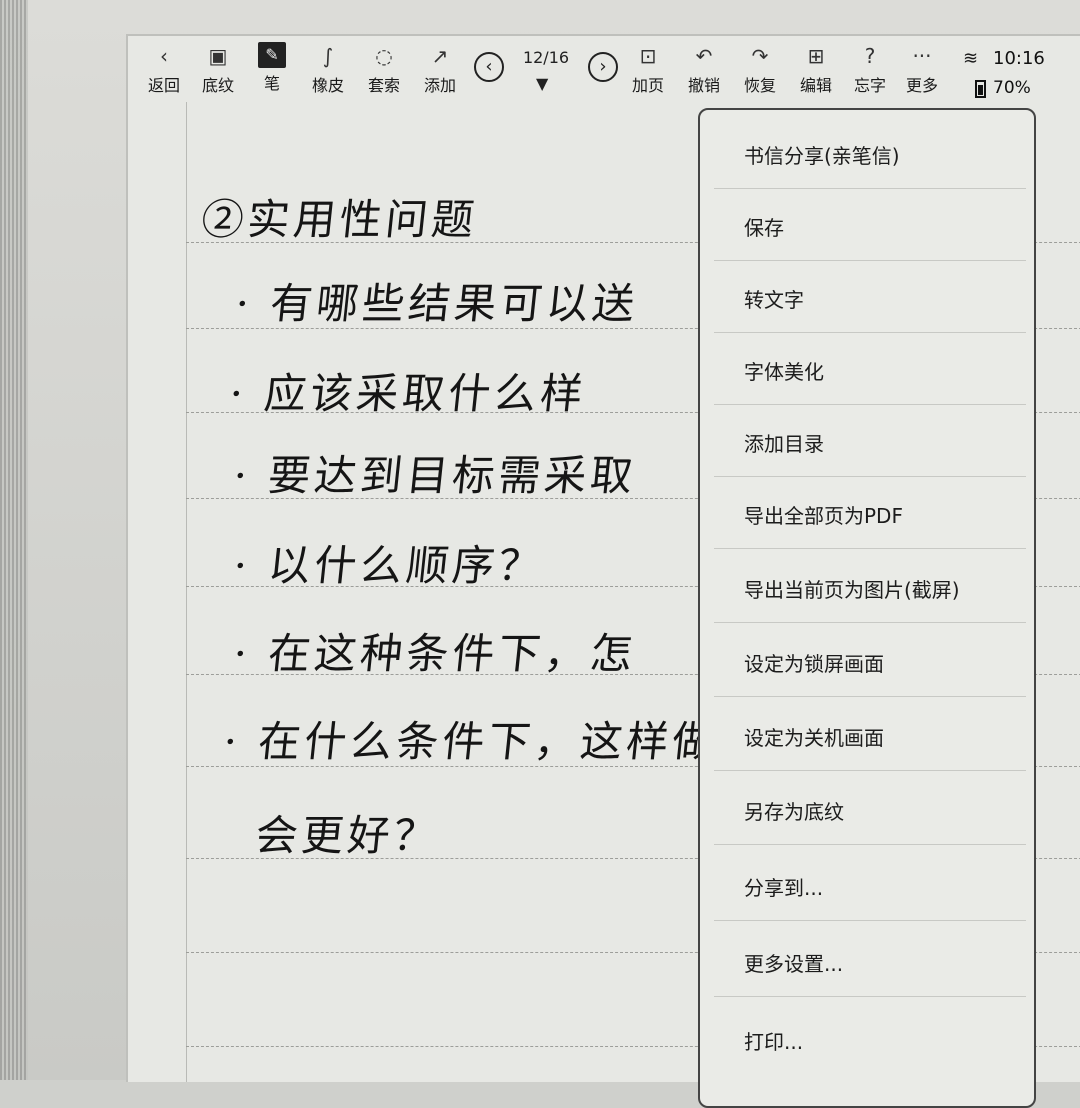 The width and height of the screenshot is (1080, 1108). What do you see at coordinates (164, 71) in the screenshot?
I see `back-button: ‹ 返回` at bounding box center [164, 71].